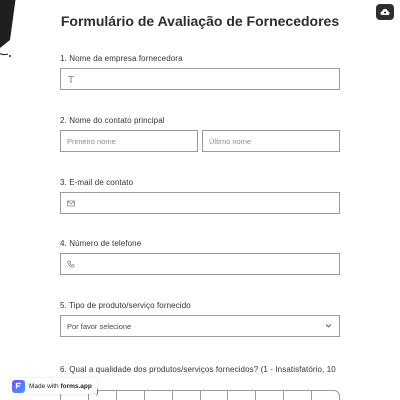 The height and width of the screenshot is (400, 400). I want to click on question-5-label: 5. Tipo de produto/serviço fornecido, so click(125, 305).